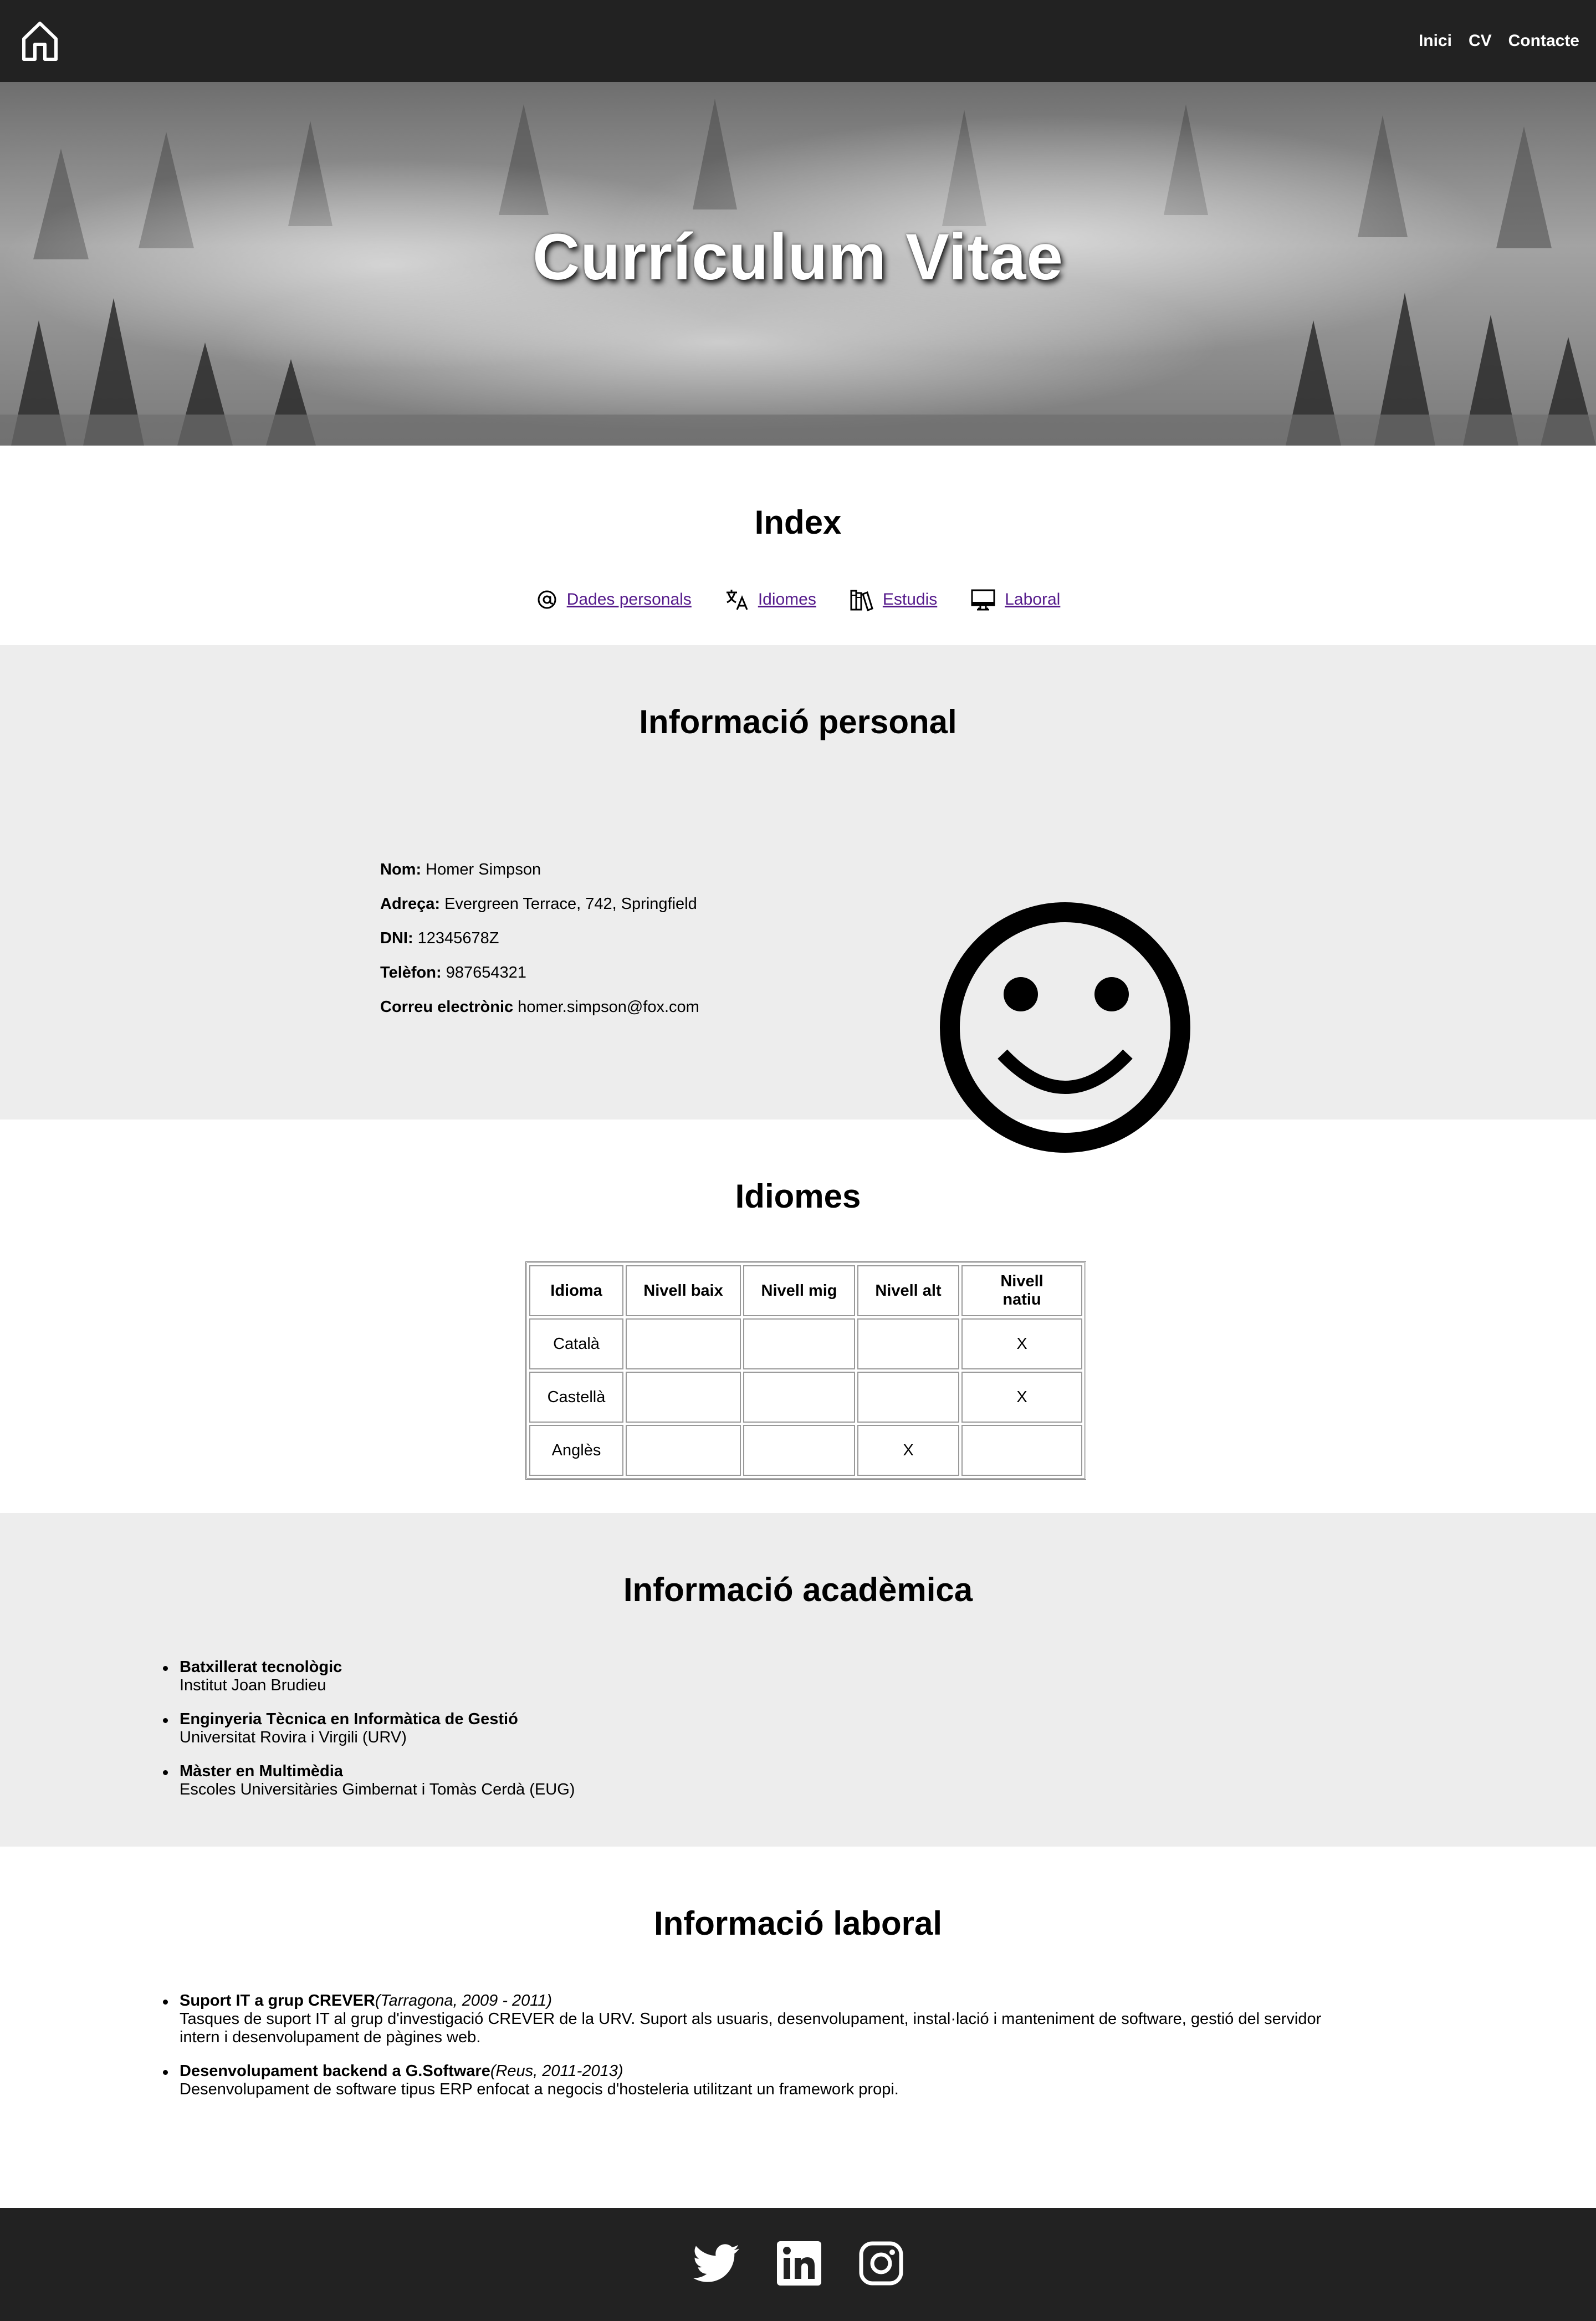  I want to click on index-item-personal: Dades personals, so click(614, 600).